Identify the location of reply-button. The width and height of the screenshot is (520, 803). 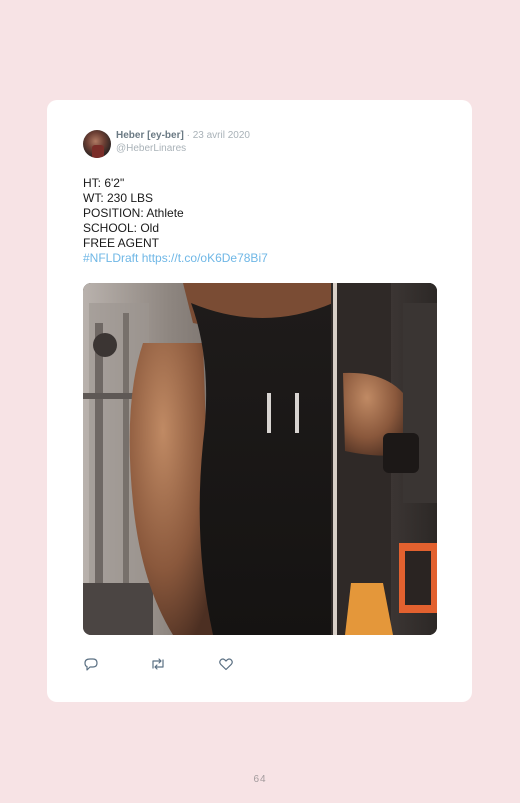
(91, 664).